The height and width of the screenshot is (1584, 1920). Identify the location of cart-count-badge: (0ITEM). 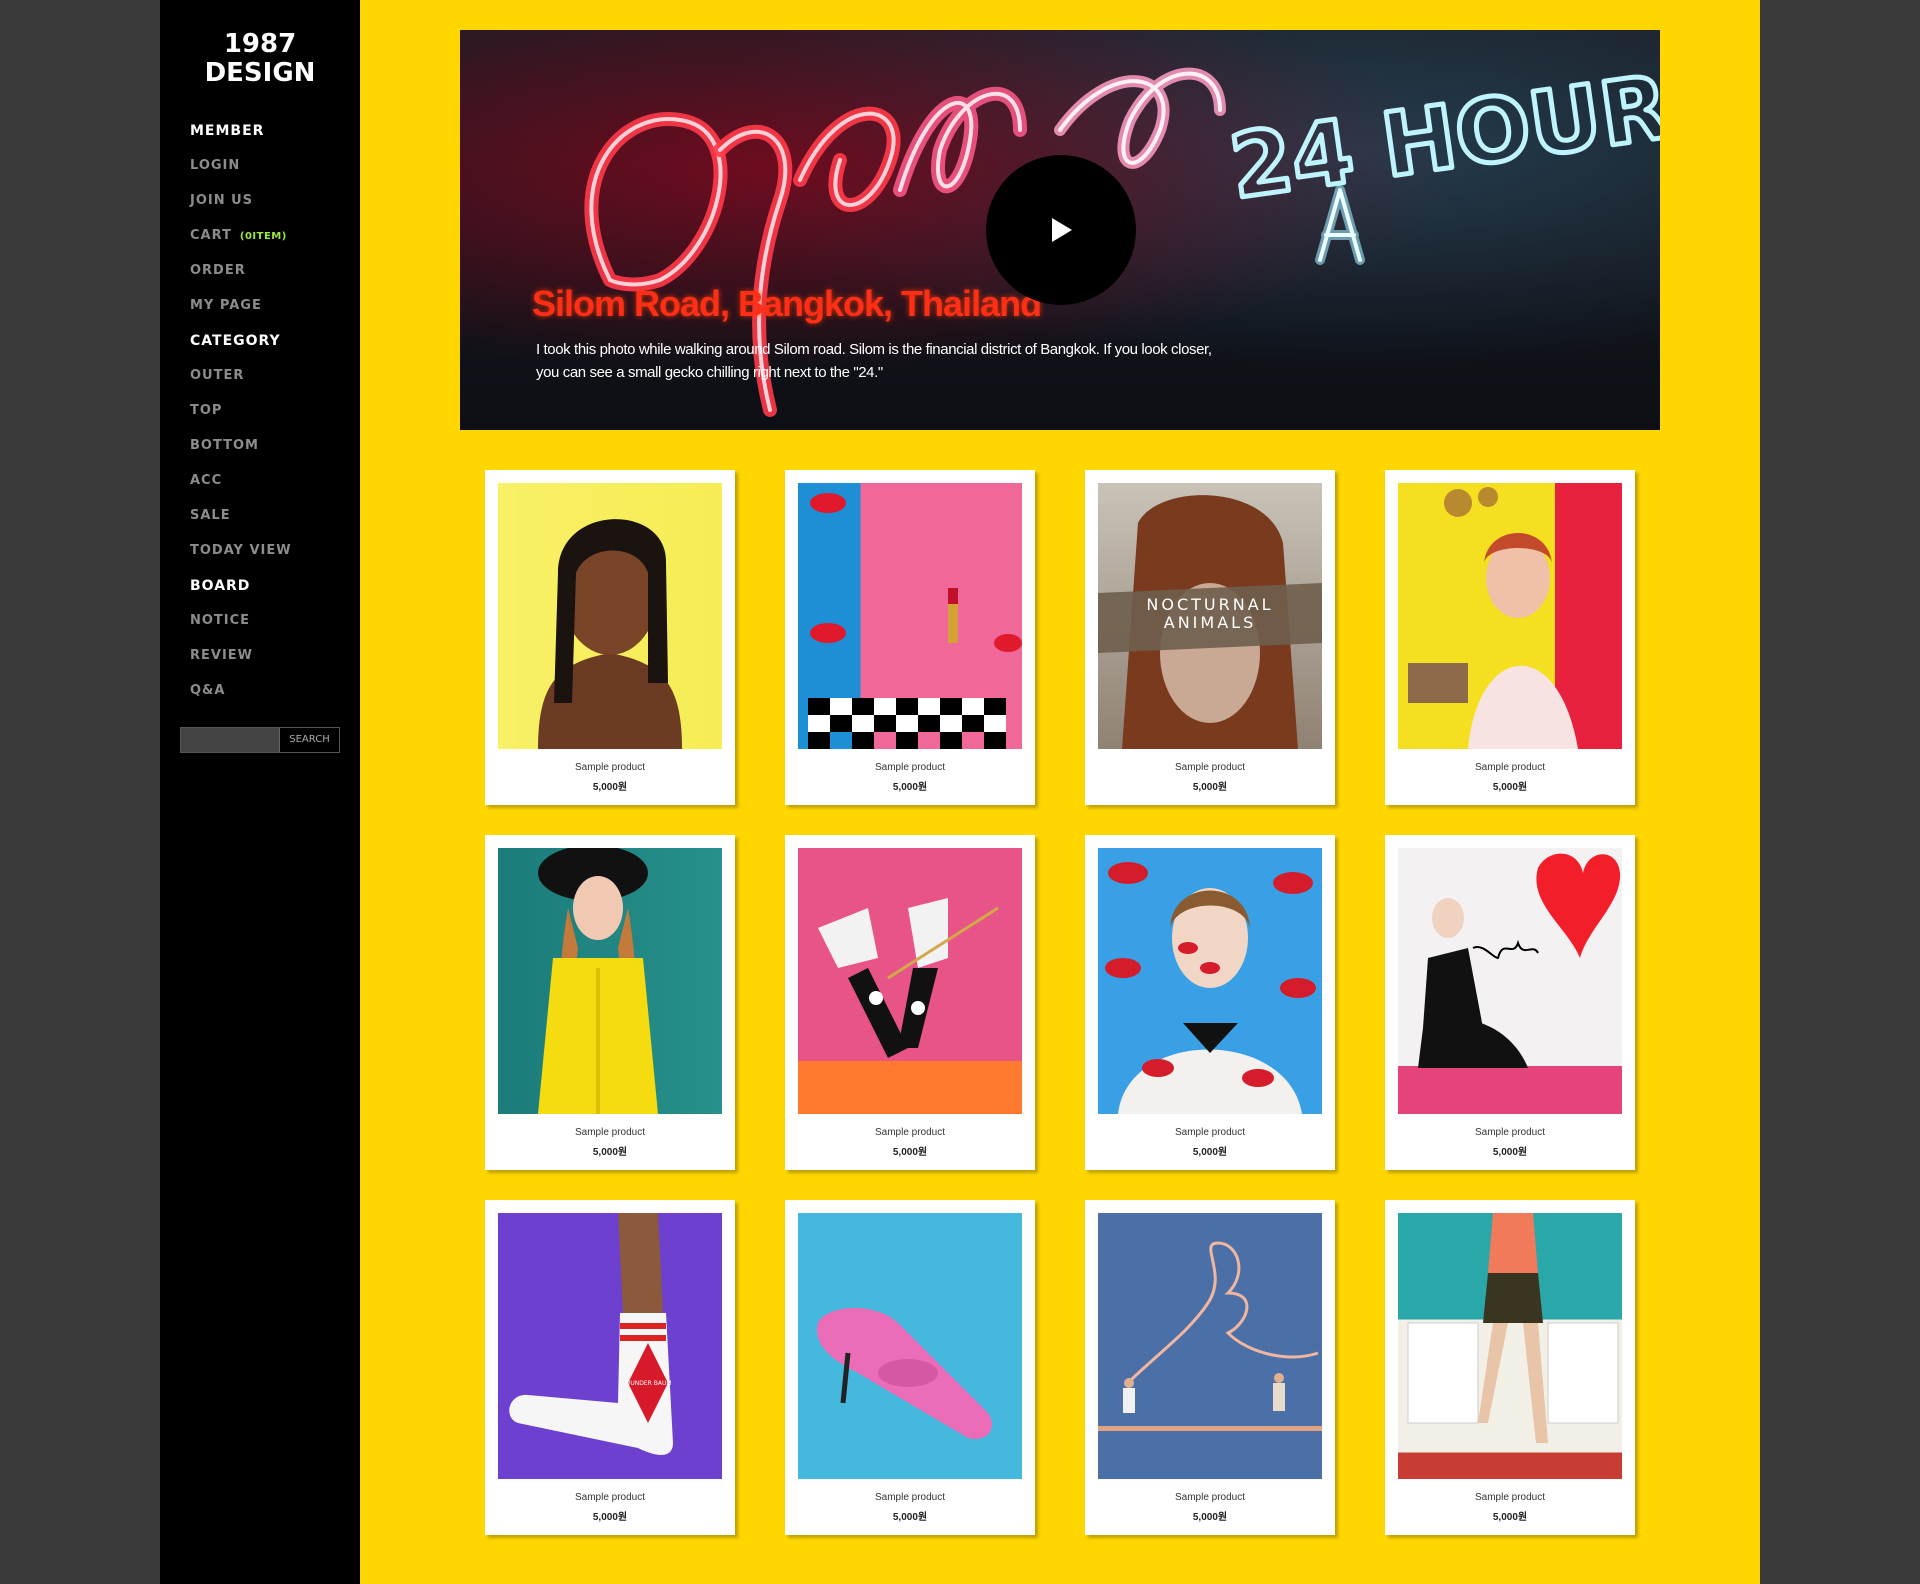
(263, 236).